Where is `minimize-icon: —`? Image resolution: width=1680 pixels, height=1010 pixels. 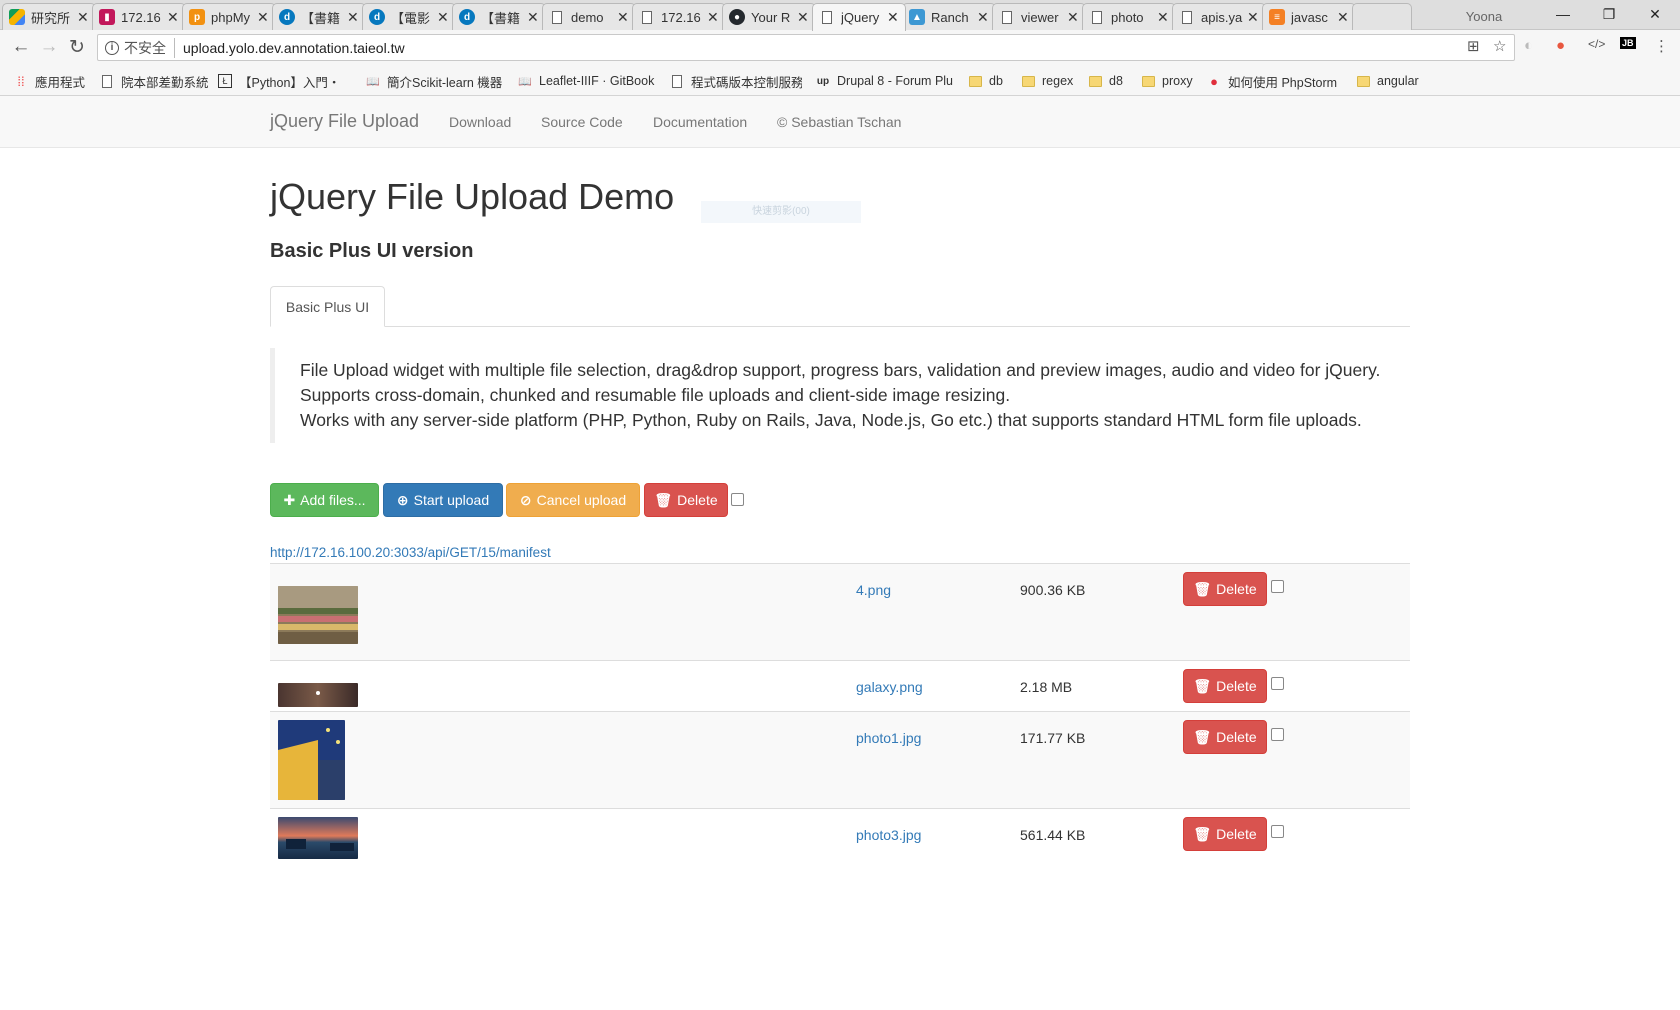 minimize-icon: — is located at coordinates (1563, 14).